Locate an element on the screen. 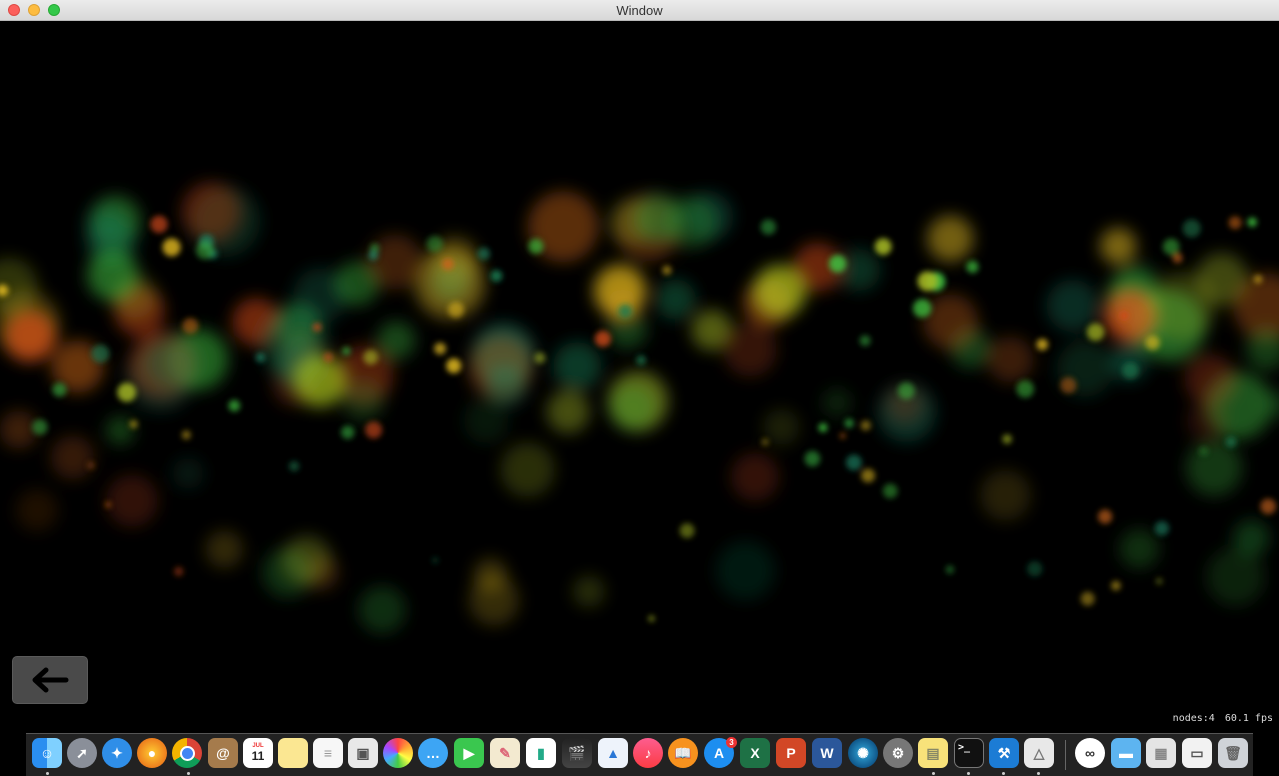 This screenshot has height=776, width=1279. folder-icon: ▬ is located at coordinates (1126, 753).